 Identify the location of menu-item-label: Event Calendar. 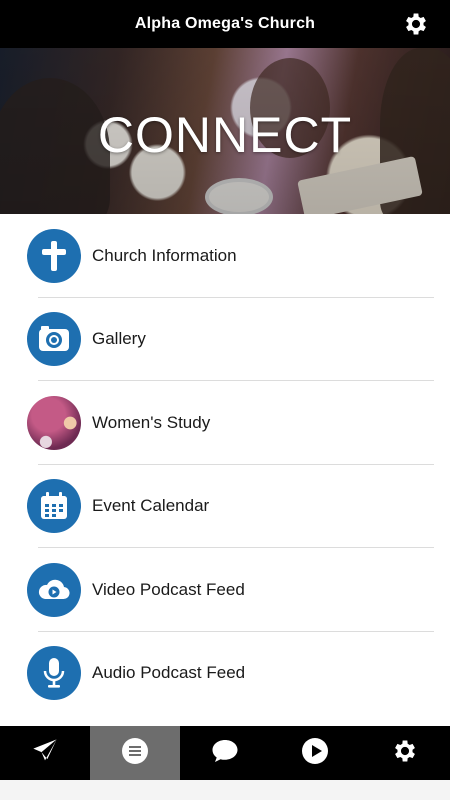
(151, 506).